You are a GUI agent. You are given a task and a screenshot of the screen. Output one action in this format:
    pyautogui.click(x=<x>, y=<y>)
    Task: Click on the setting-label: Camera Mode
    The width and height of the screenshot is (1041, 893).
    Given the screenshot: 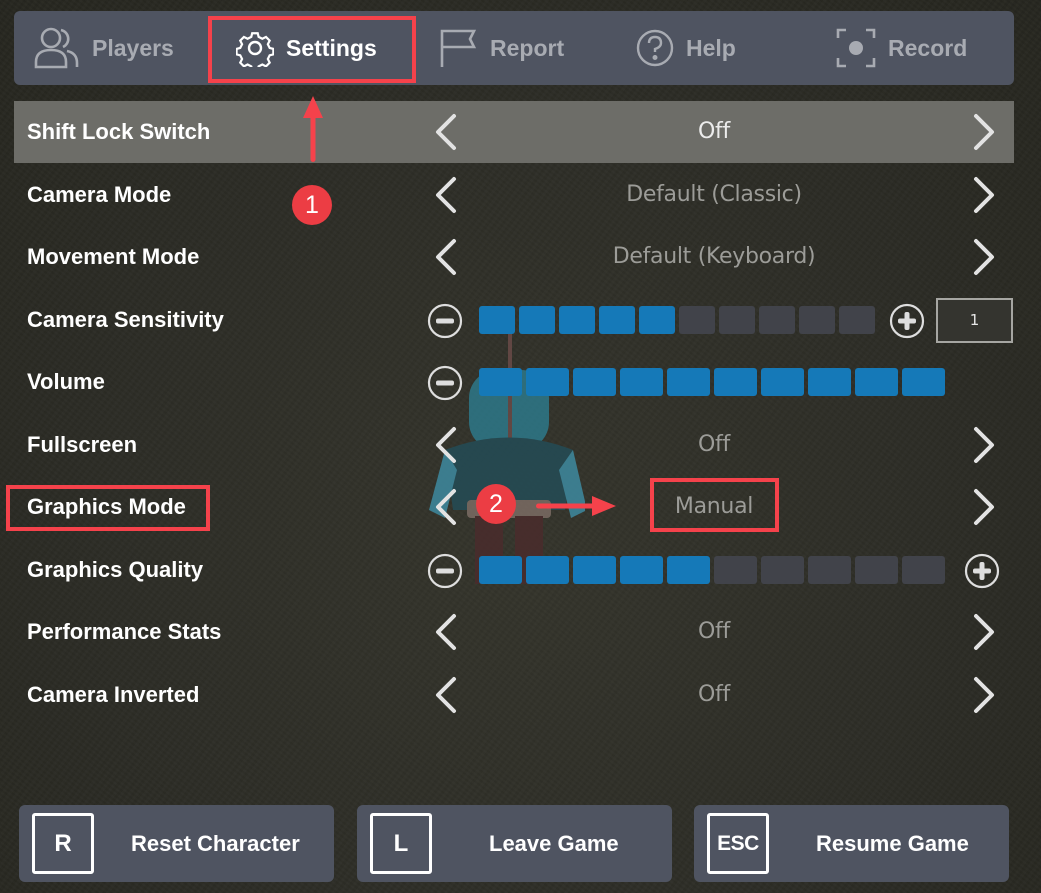 What is the action you would take?
    pyautogui.click(x=99, y=194)
    